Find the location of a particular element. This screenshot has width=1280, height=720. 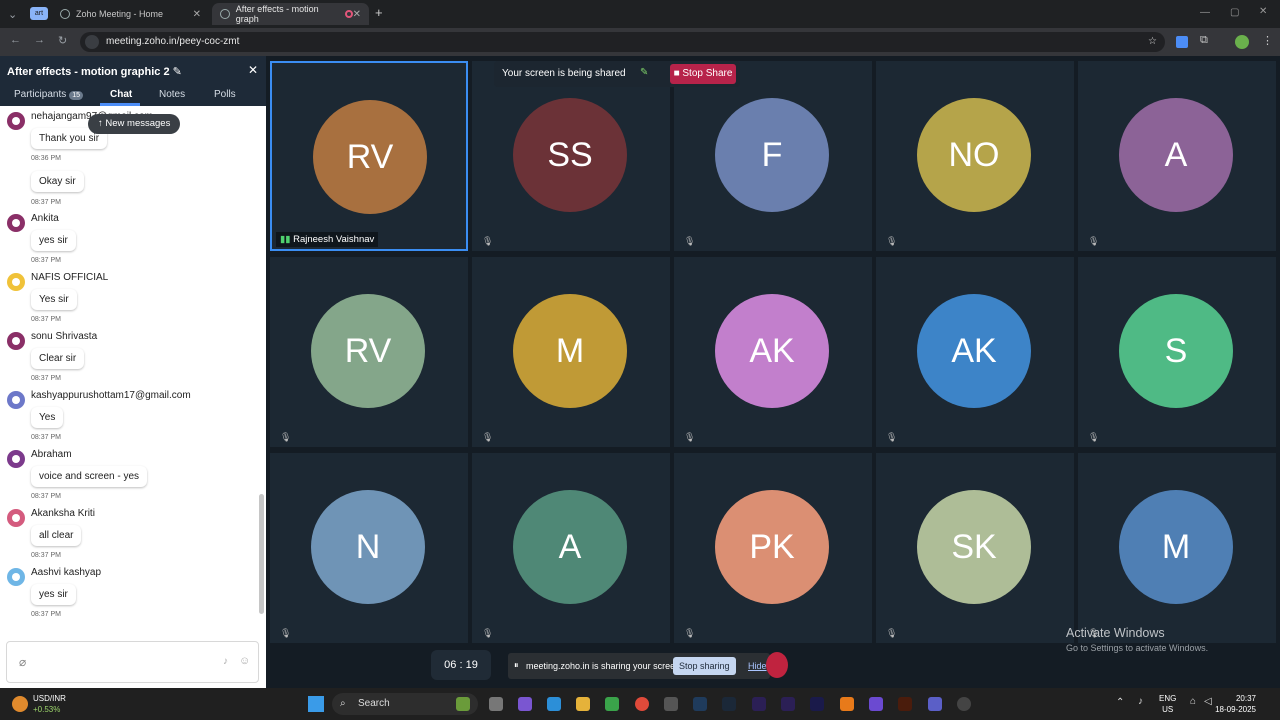

tab-participants-label: Participants is located at coordinates (40, 94).